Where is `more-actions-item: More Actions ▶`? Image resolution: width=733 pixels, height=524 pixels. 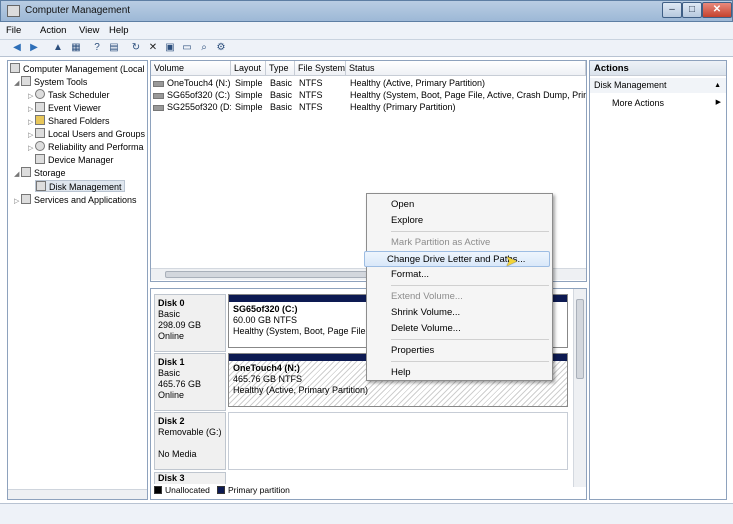
more-actions-item: More Actions ▶ is located at coordinates (658, 103).